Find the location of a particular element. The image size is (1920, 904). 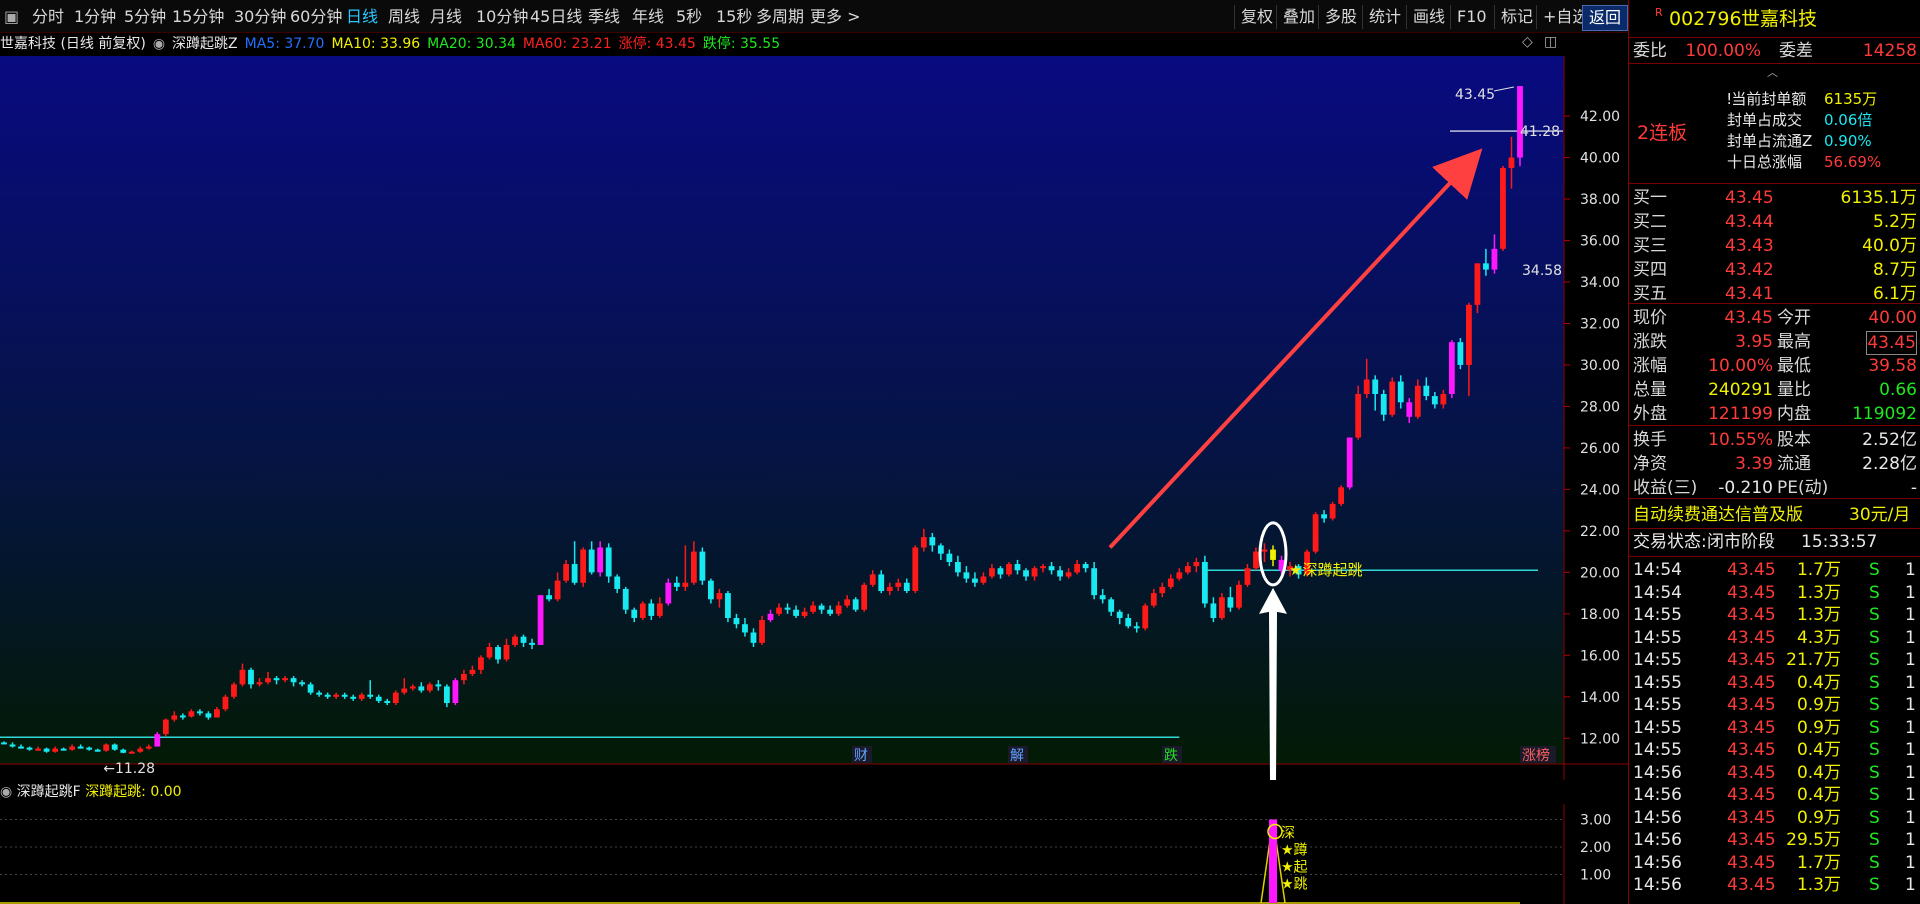

panel-toggle-icon: ◫ is located at coordinates (1550, 42).